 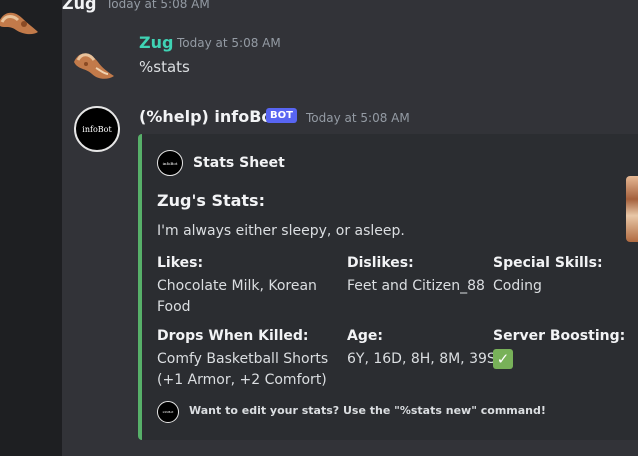 I want to click on field-name-server-boosting: Server Boosting:, so click(x=559, y=336).